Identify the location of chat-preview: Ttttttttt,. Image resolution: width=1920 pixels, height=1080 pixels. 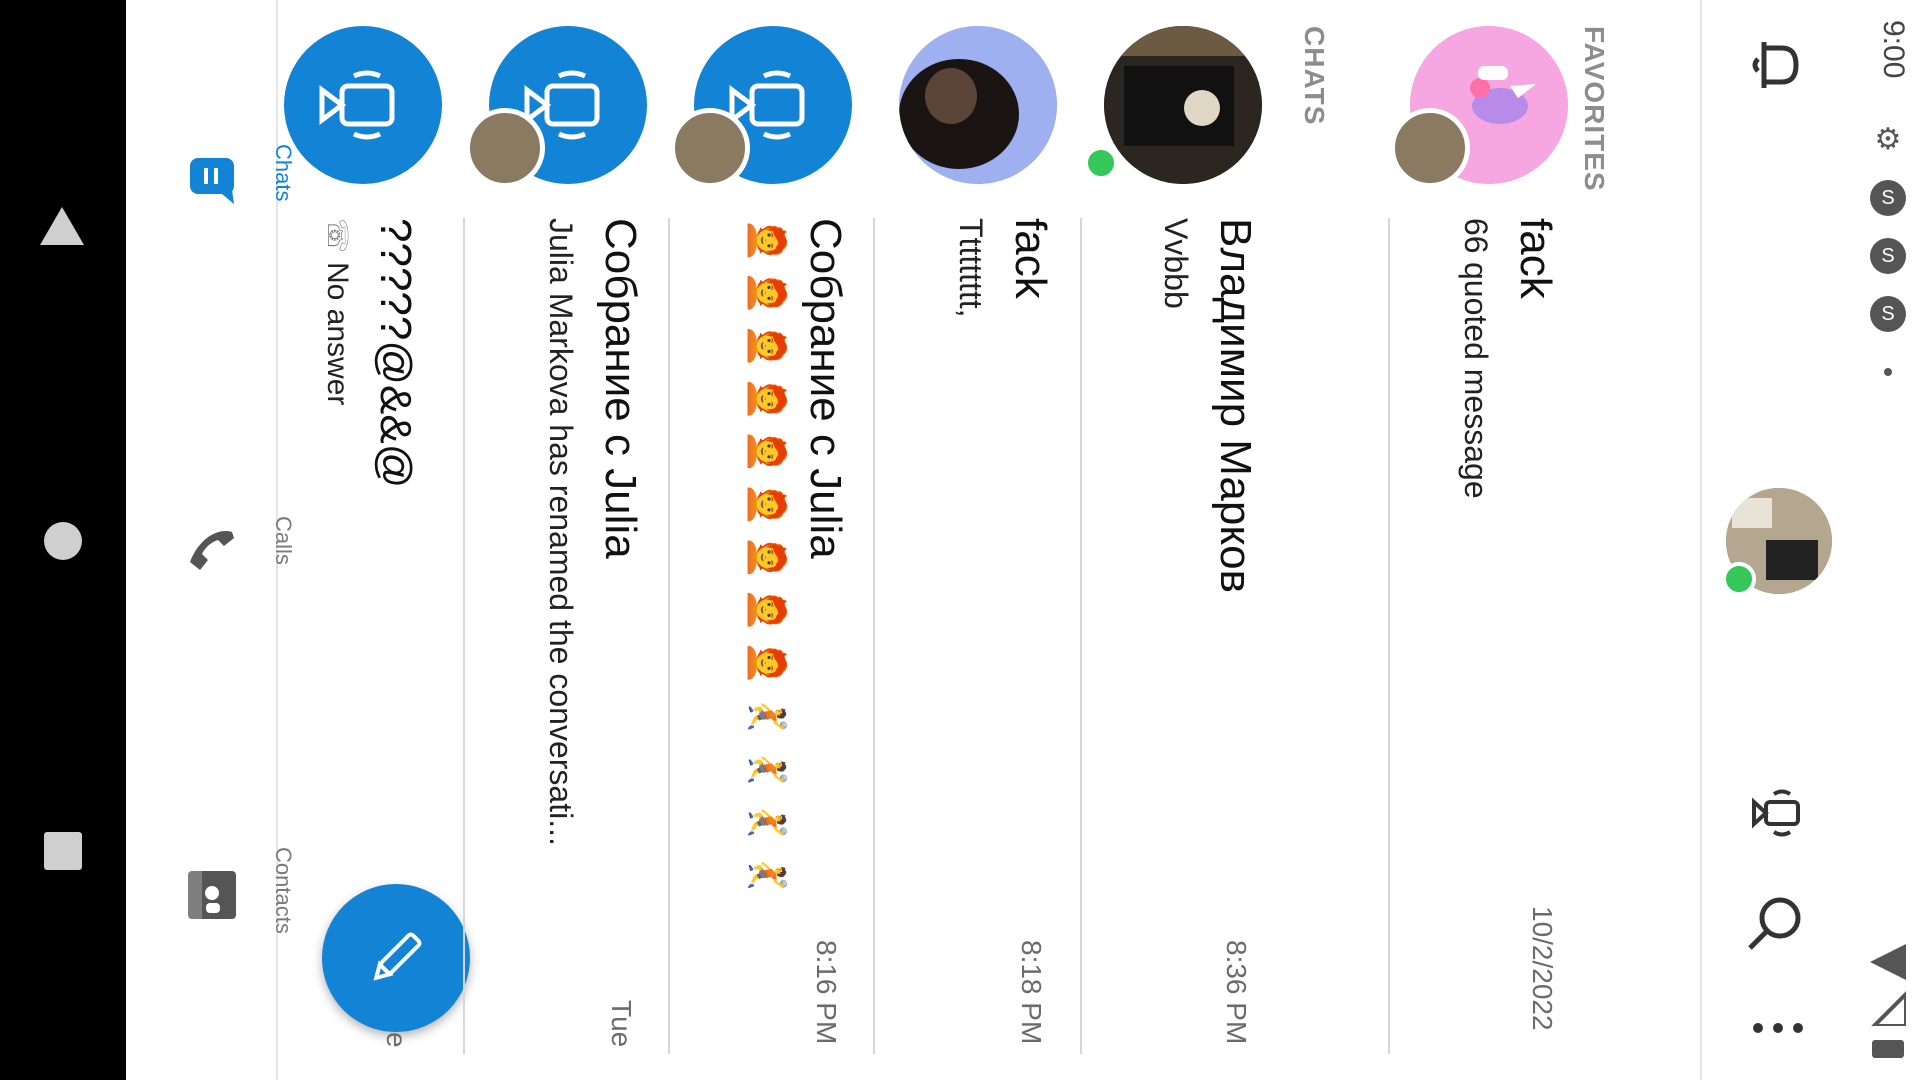
(971, 268).